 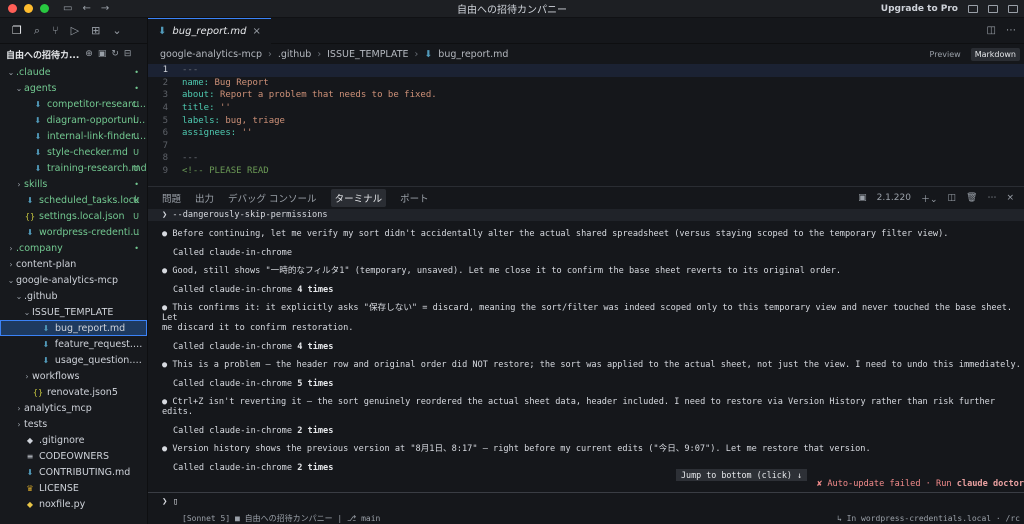 I want to click on tree-item: ♛ LICENSE, so click(x=73, y=488).